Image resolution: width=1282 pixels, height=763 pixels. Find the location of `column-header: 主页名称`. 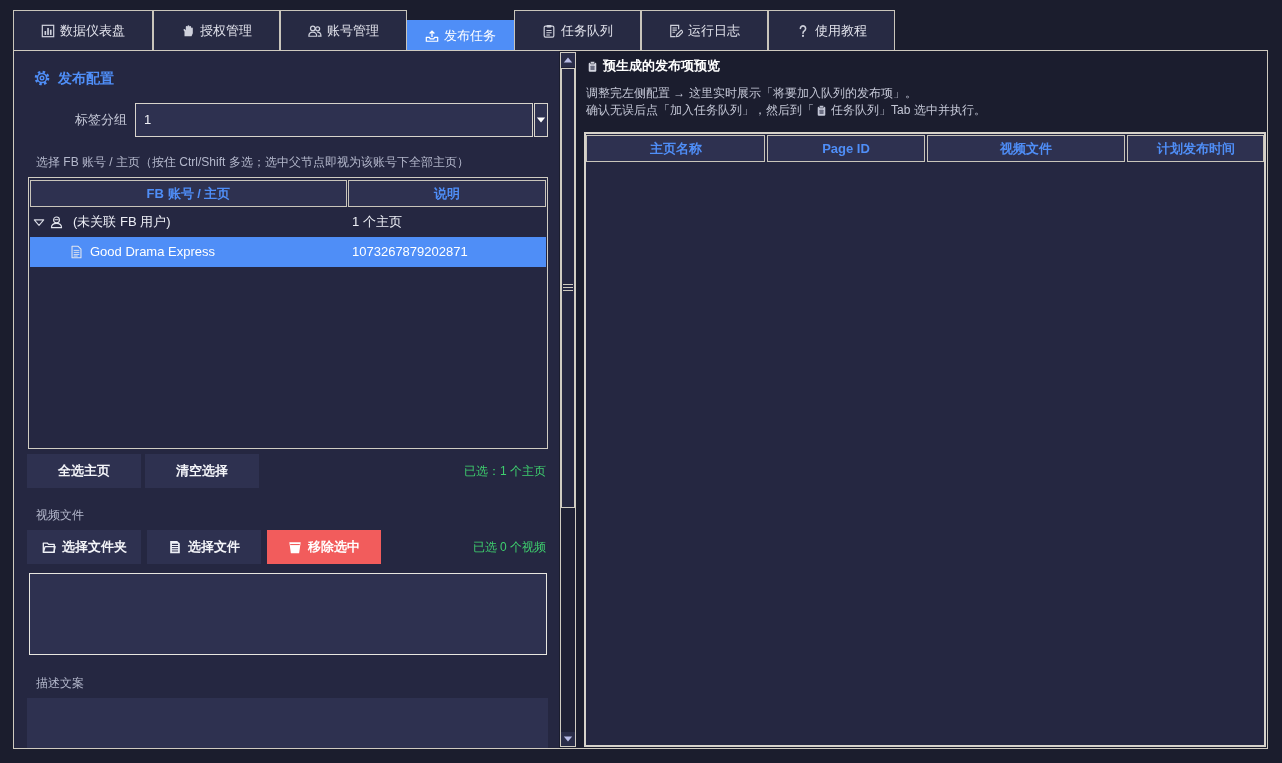

column-header: 主页名称 is located at coordinates (675, 148).